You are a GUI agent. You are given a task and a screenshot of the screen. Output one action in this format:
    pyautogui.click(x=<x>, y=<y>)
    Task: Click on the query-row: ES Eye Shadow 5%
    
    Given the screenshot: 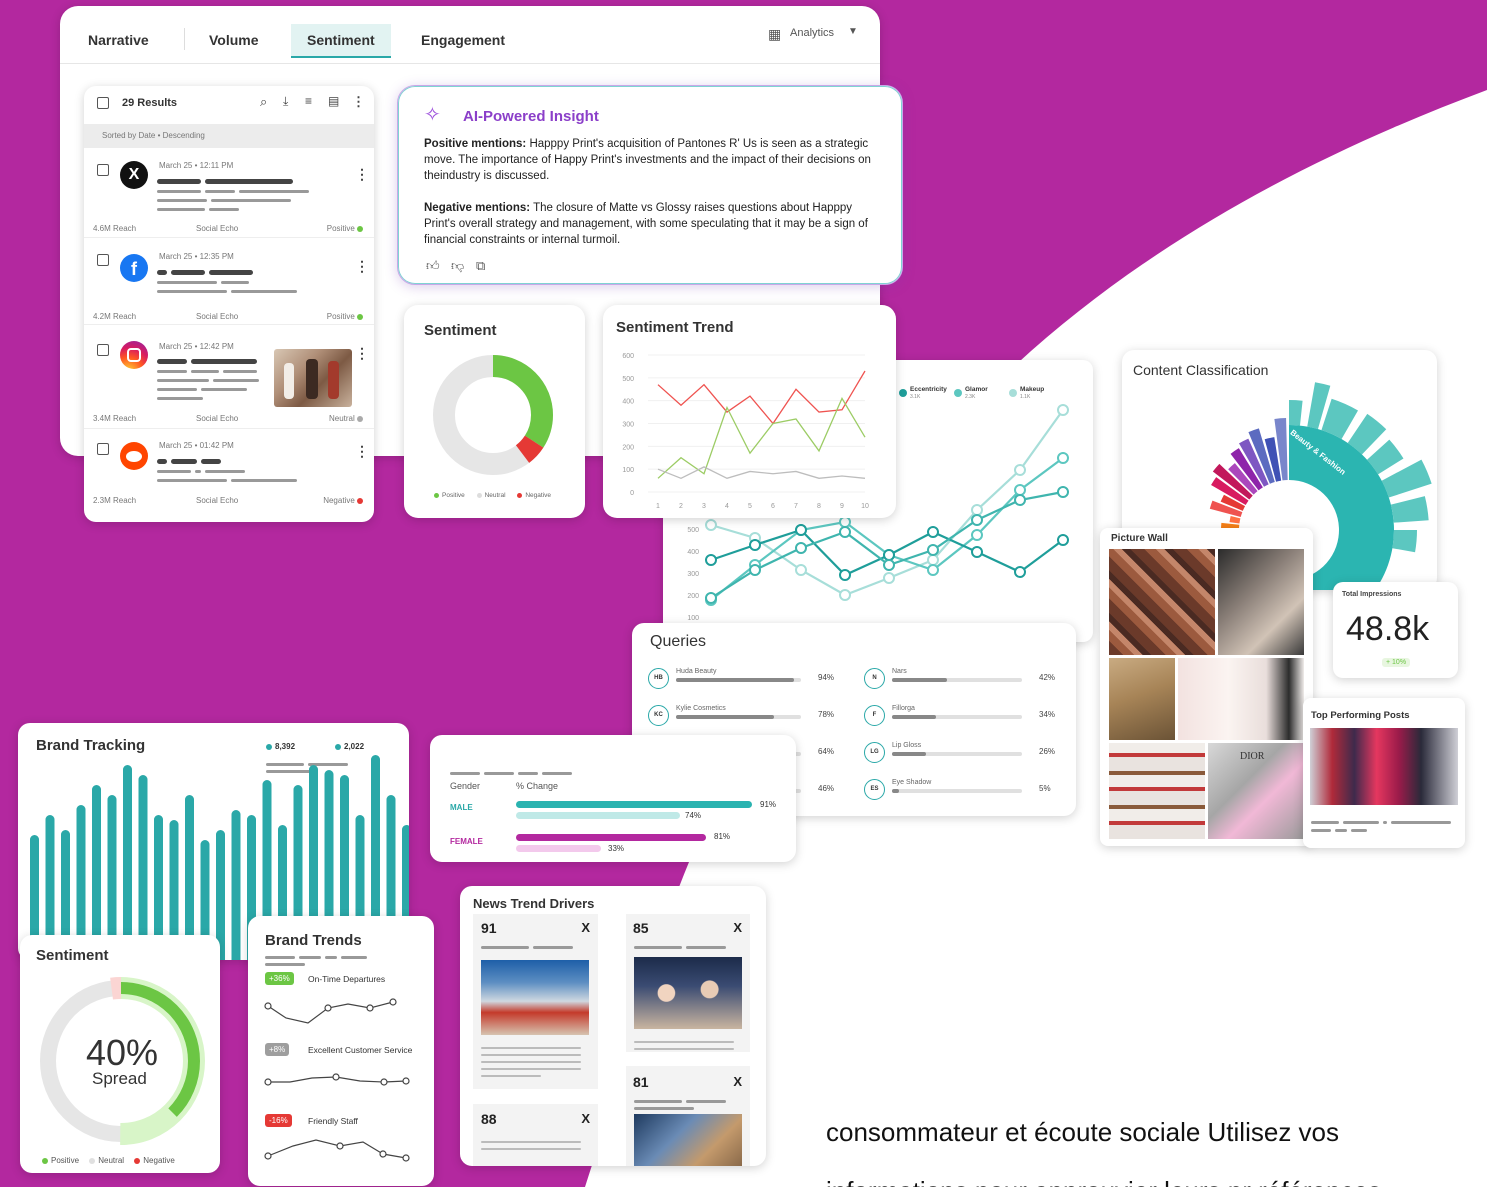 What is the action you would take?
    pyautogui.click(x=966, y=791)
    